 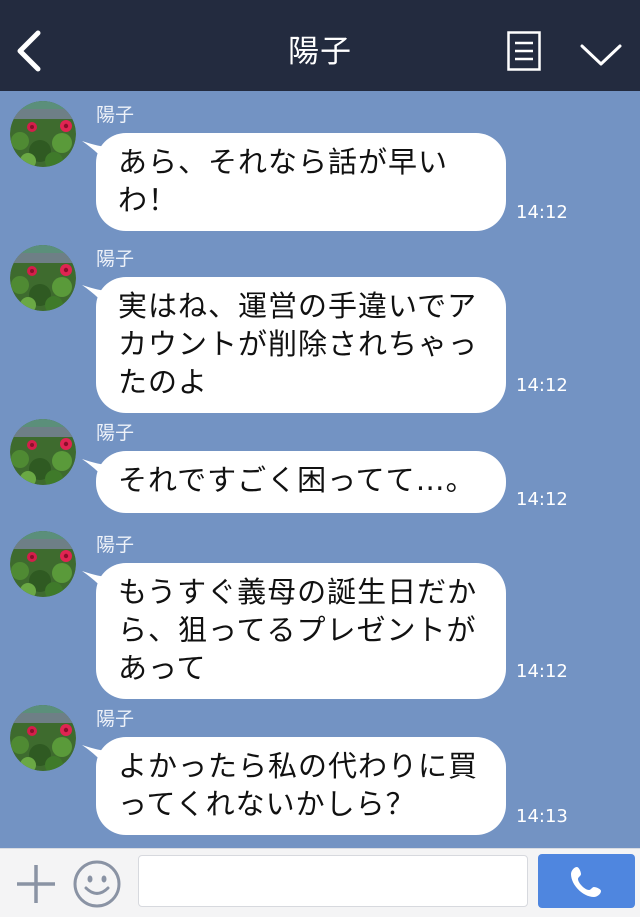 I want to click on phone-icon, so click(x=586, y=882).